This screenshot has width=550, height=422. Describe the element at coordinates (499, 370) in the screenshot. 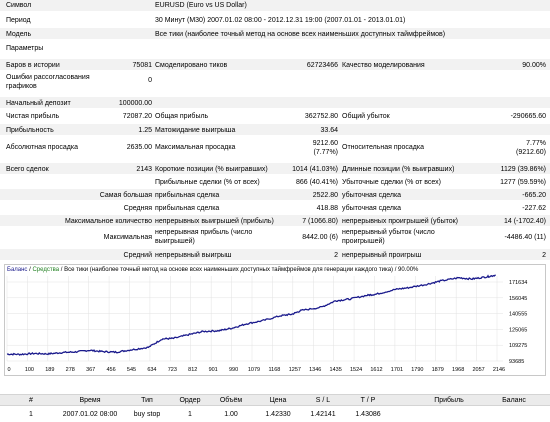

I see `x-tick-label: 2146` at that location.